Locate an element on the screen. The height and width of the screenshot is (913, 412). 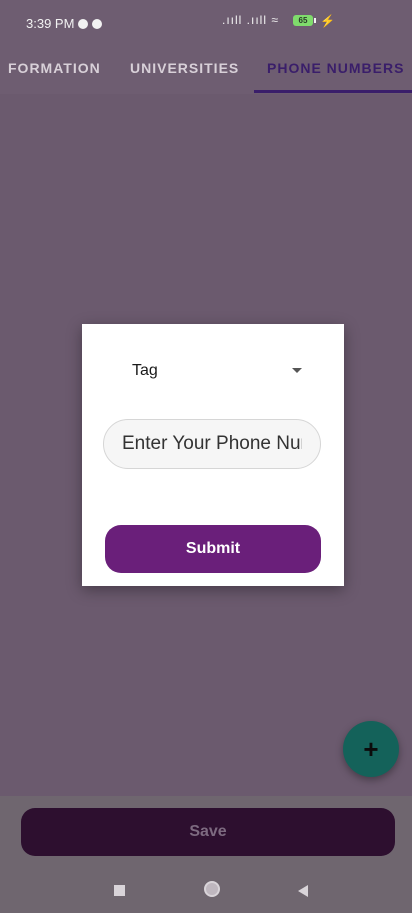
signal-icon: .ııll .ııll ≈ is located at coordinates (250, 20).